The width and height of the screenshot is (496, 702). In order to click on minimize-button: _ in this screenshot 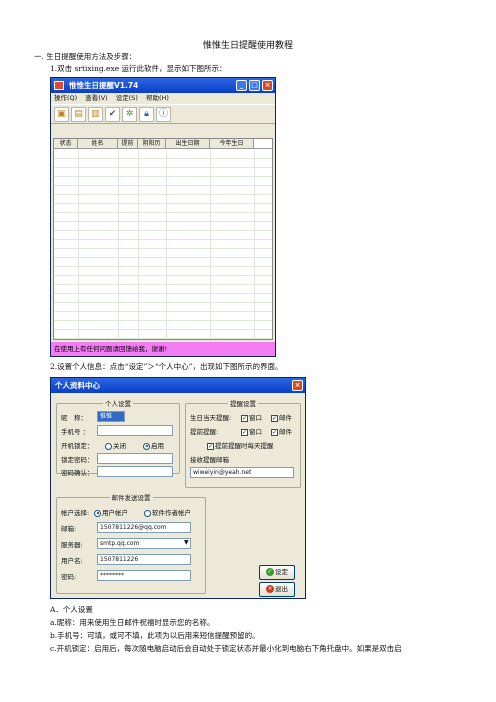, I will do `click(241, 85)`.